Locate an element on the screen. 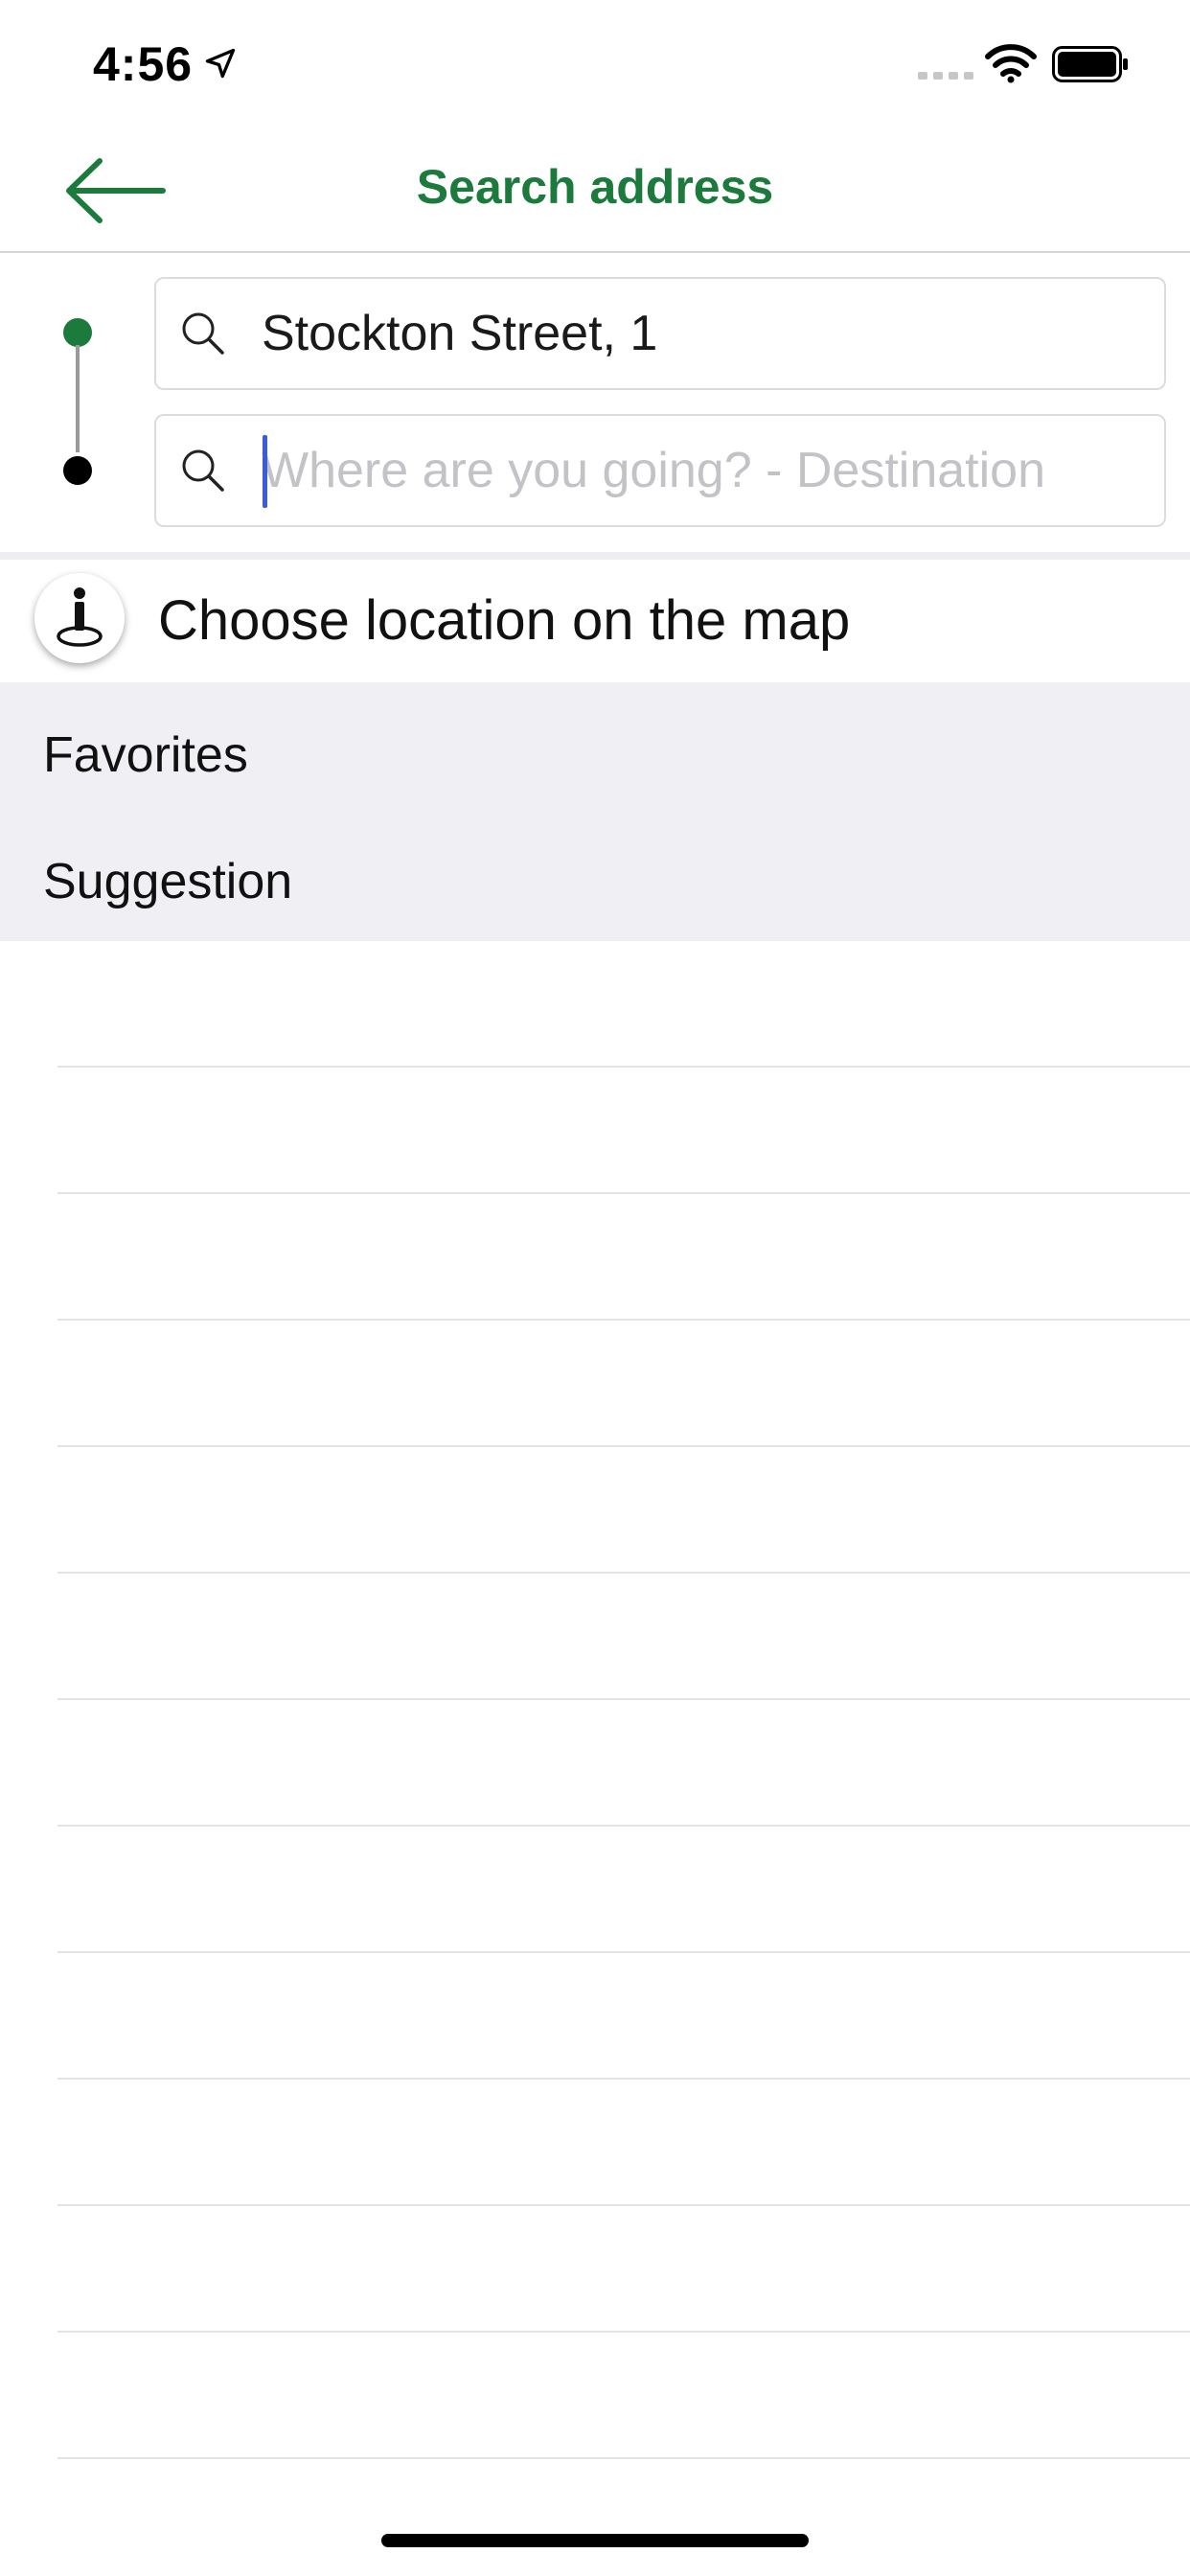 The height and width of the screenshot is (2576, 1190). suggestion-section-header: Suggestion is located at coordinates (167, 881).